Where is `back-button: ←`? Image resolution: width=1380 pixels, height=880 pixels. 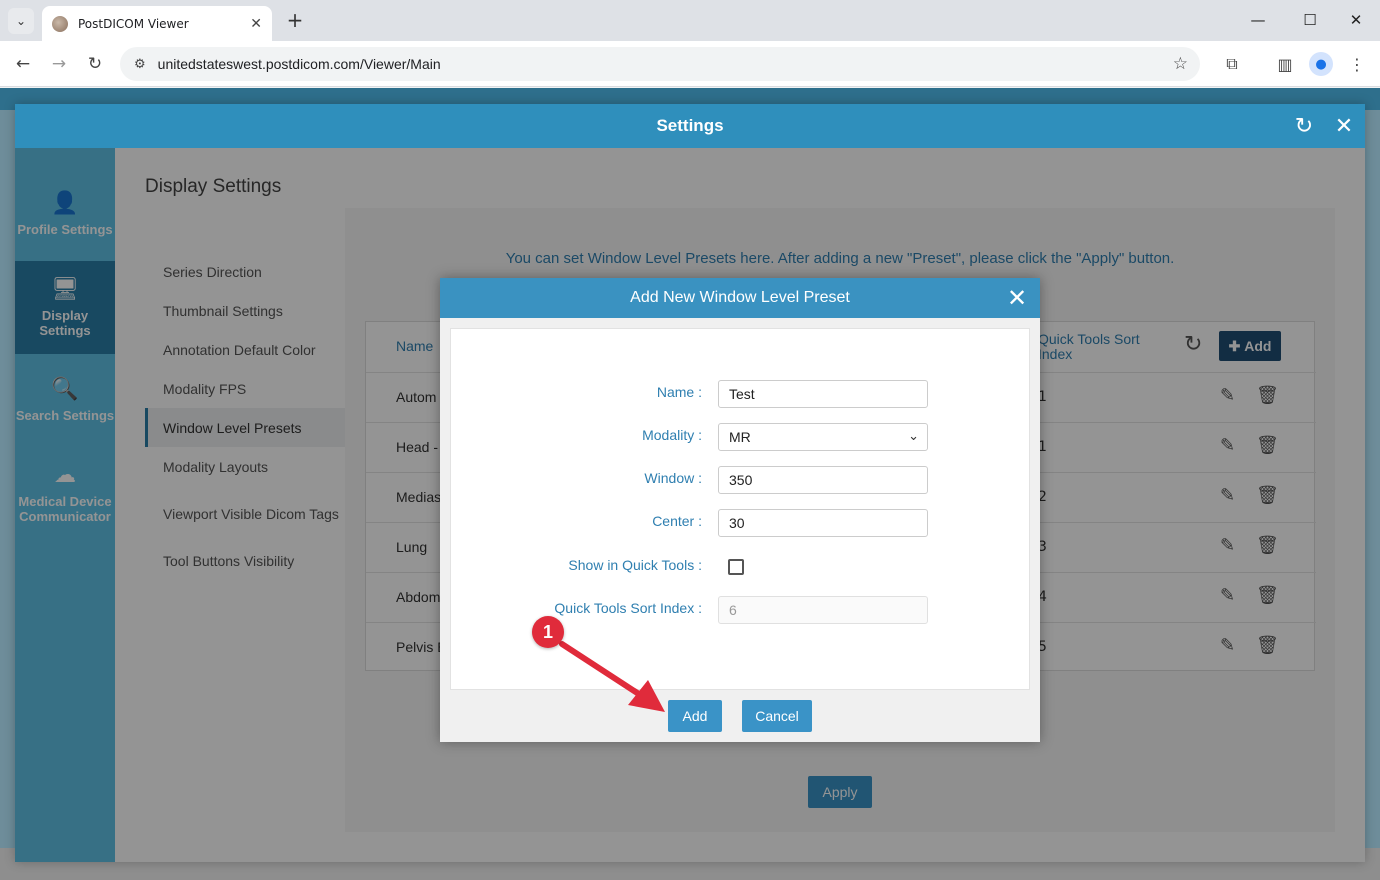
back-button: ← is located at coordinates (23, 64).